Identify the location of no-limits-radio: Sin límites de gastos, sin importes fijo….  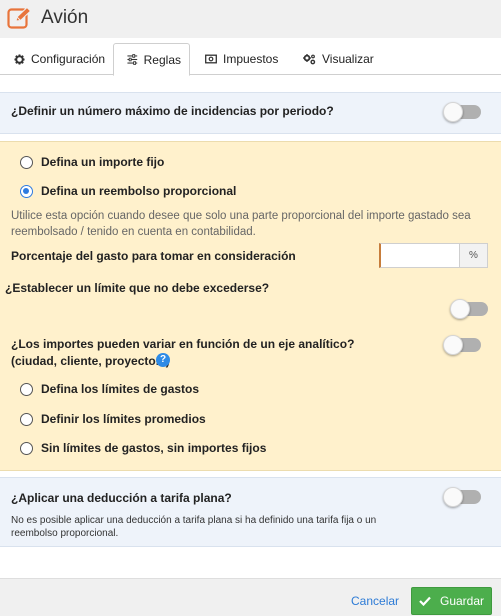
(143, 448).